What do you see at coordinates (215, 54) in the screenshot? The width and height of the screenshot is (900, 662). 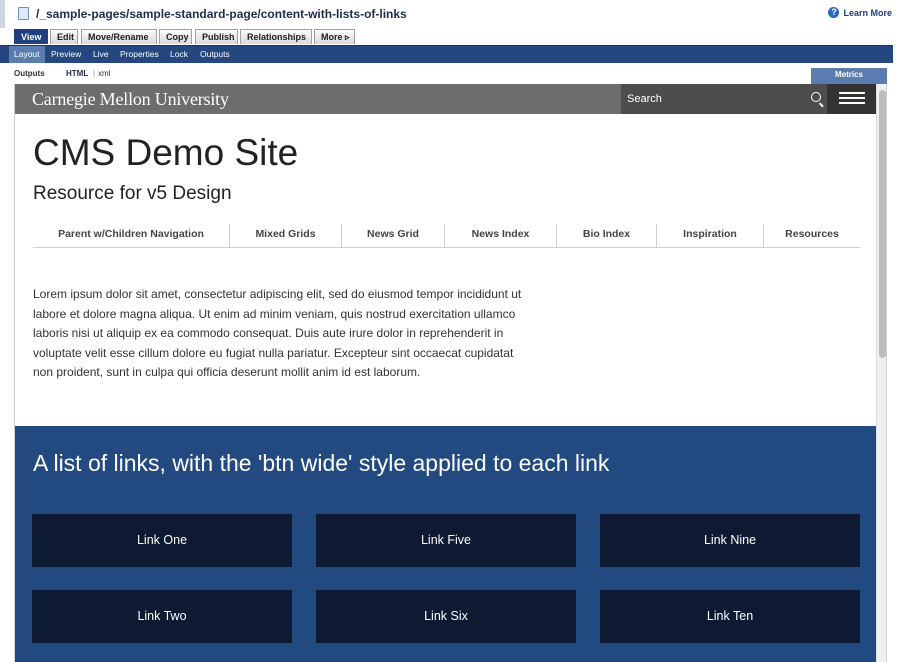 I see `subtab-outputs: Outputs` at bounding box center [215, 54].